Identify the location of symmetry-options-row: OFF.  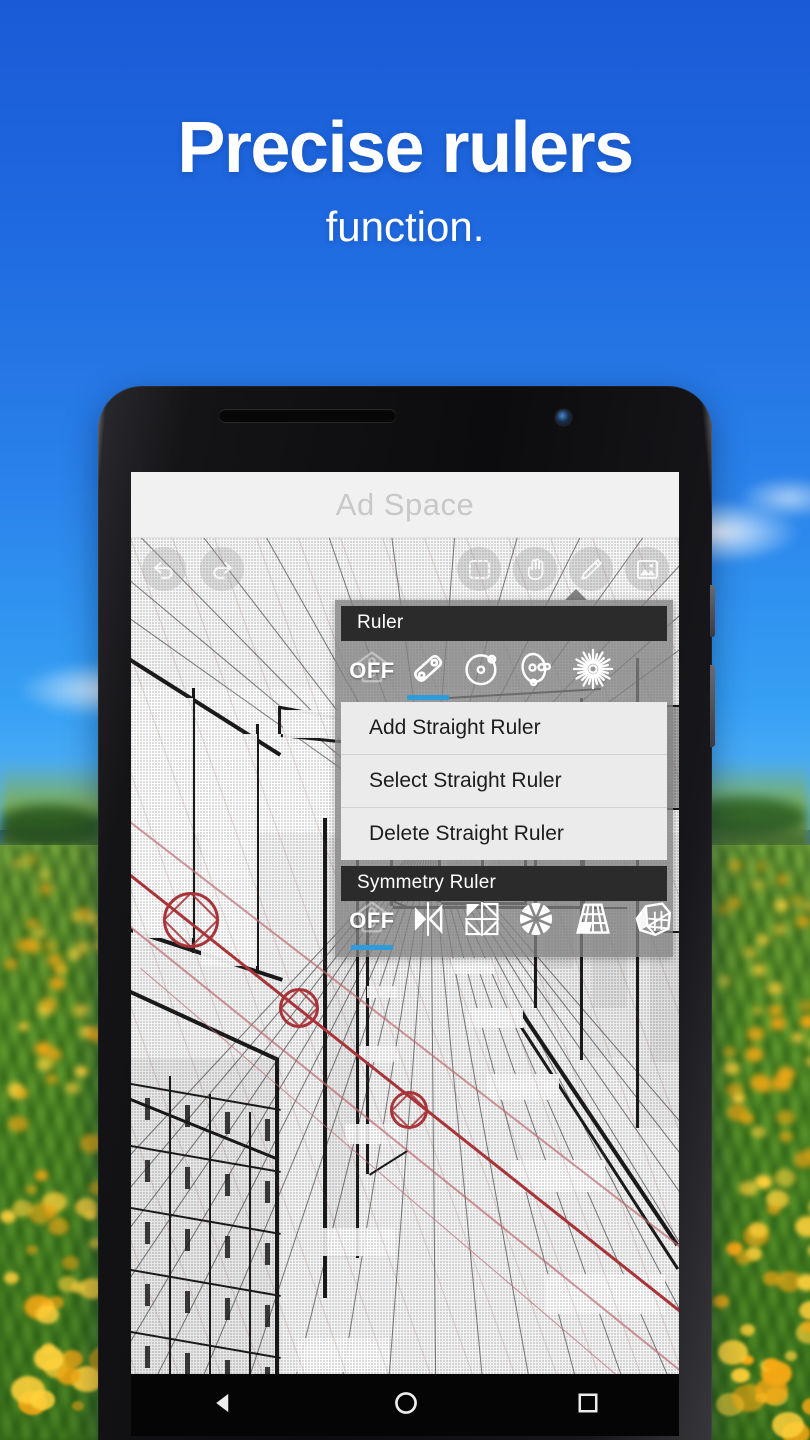
(504, 928).